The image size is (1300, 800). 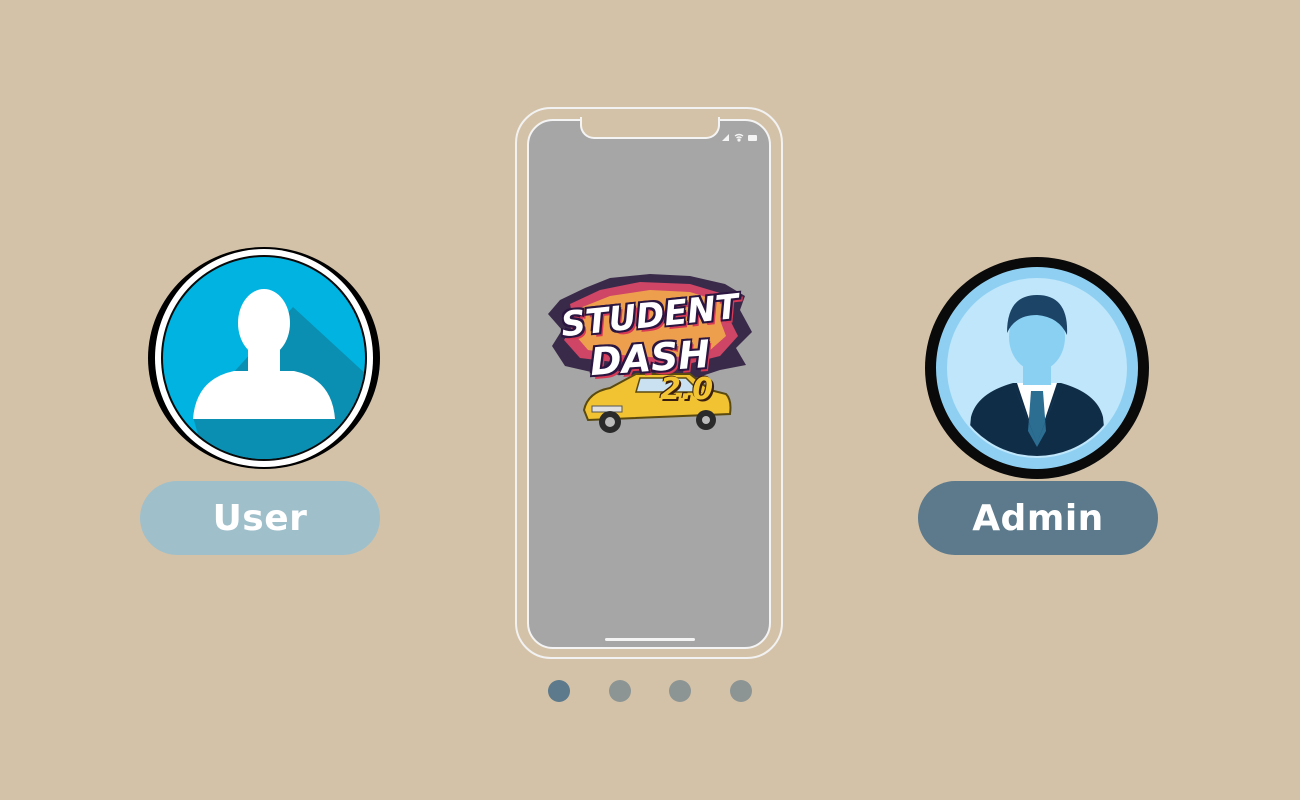 What do you see at coordinates (650, 128) in the screenshot?
I see `phone-notch` at bounding box center [650, 128].